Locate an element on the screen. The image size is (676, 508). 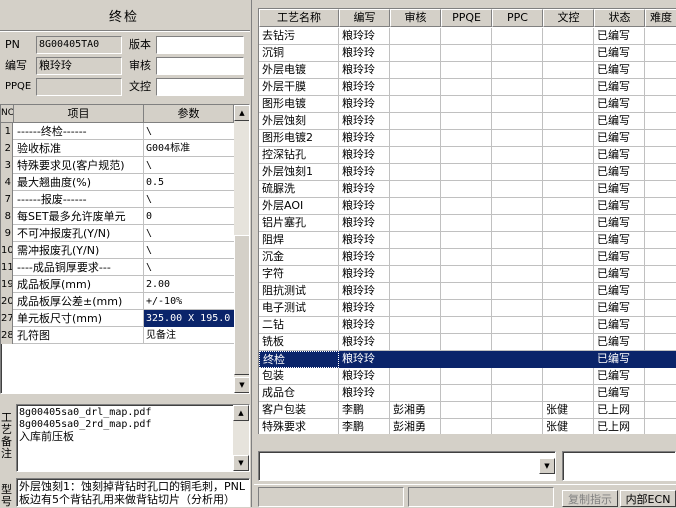
param-row-item: ------报废------ is located at coordinates (79, 199).